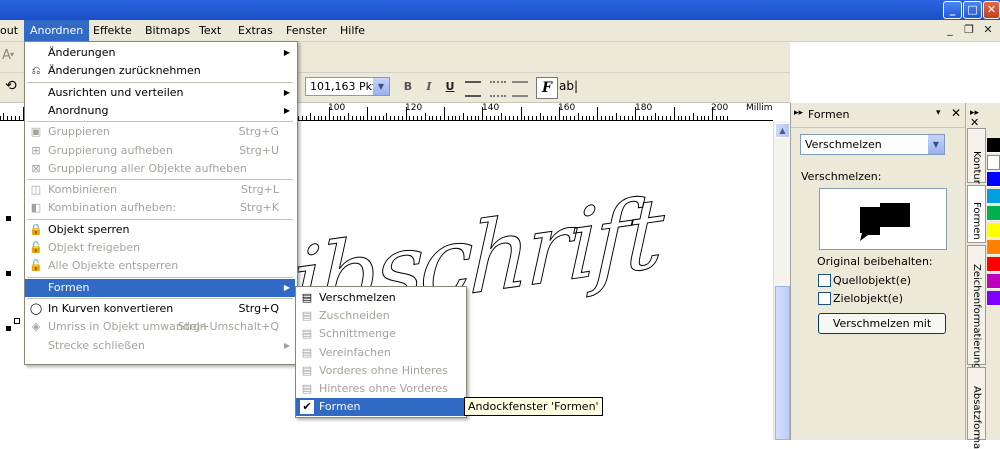 The width and height of the screenshot is (1000, 449). I want to click on tab-absatzformatierung: Absatzforma, so click(976, 408).